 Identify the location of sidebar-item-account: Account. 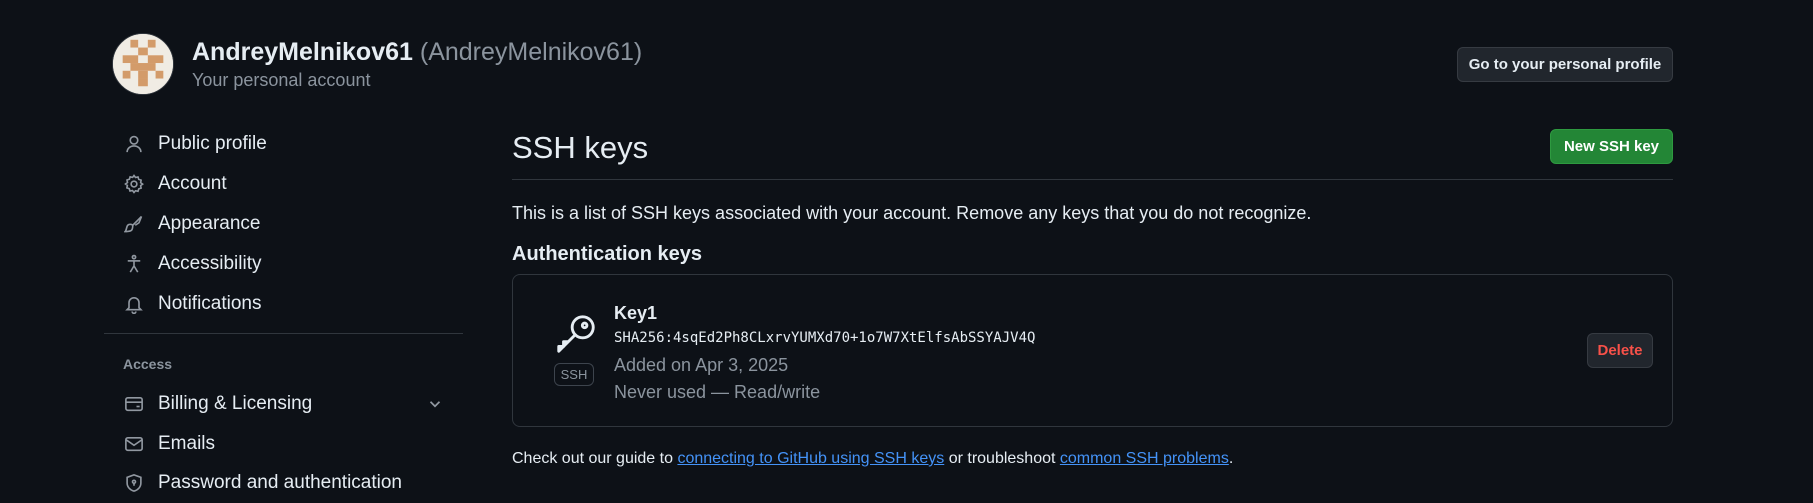
(284, 184).